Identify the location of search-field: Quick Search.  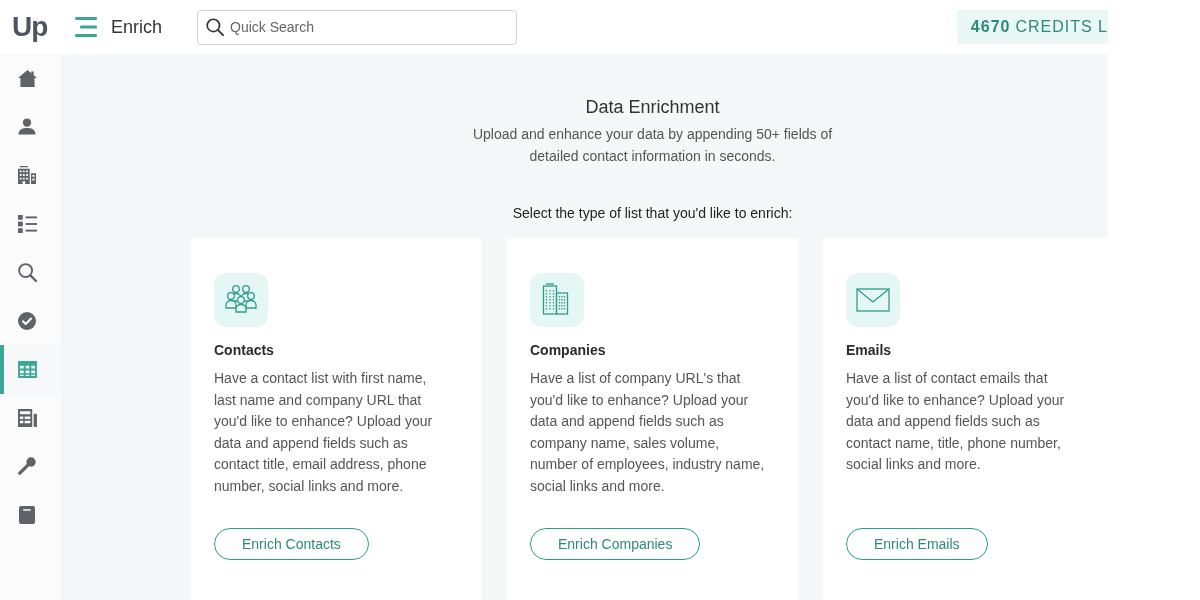
(357, 27).